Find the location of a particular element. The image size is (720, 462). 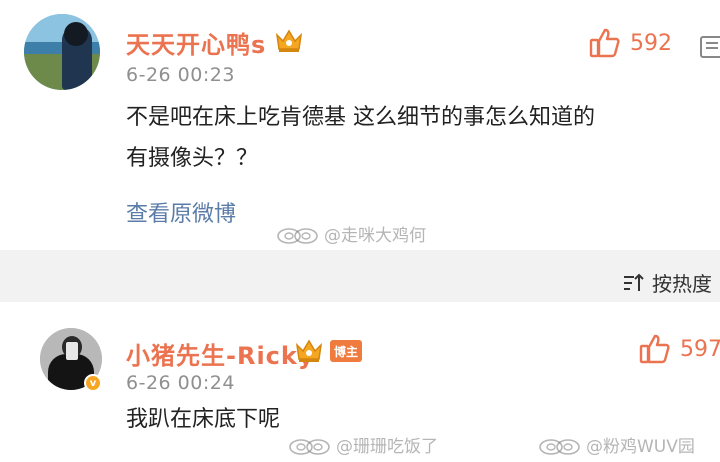

like-count: 597 is located at coordinates (700, 349).